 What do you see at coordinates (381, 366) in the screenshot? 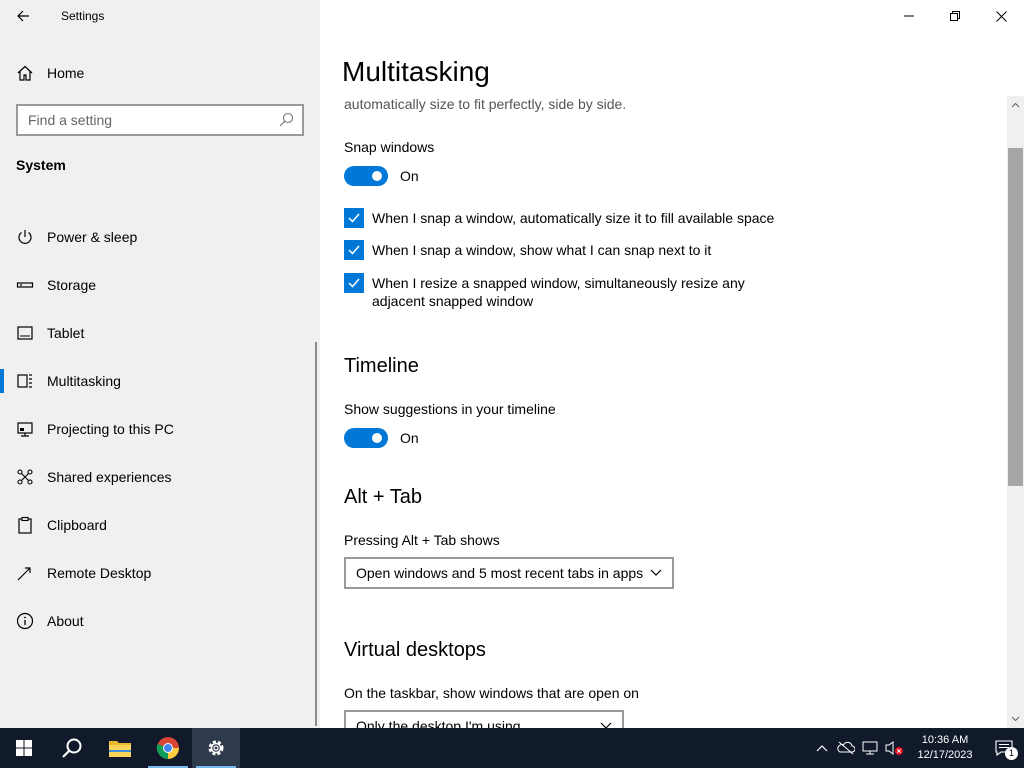
I see `timeline-heading: Timeline` at bounding box center [381, 366].